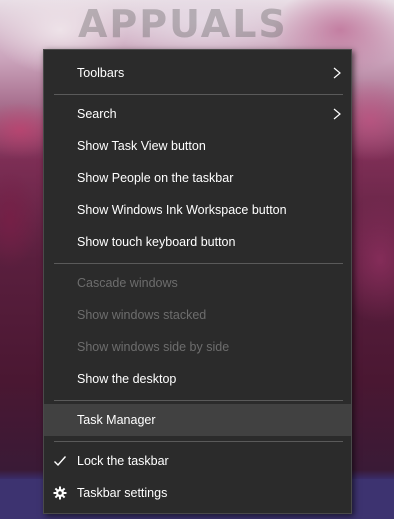  Describe the element at coordinates (123, 461) in the screenshot. I see `menu-item-label: Lock the taskbar` at that location.